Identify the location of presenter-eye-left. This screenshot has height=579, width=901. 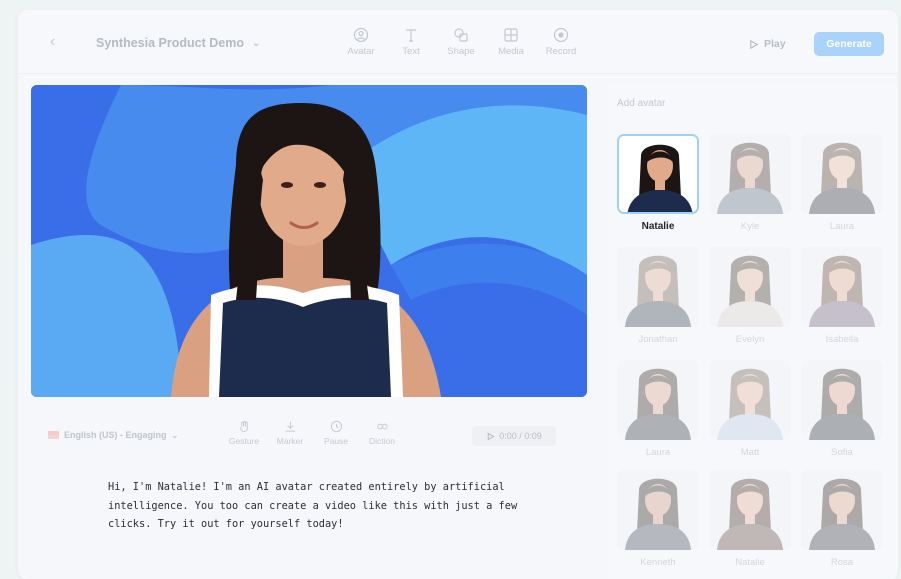
(287, 185).